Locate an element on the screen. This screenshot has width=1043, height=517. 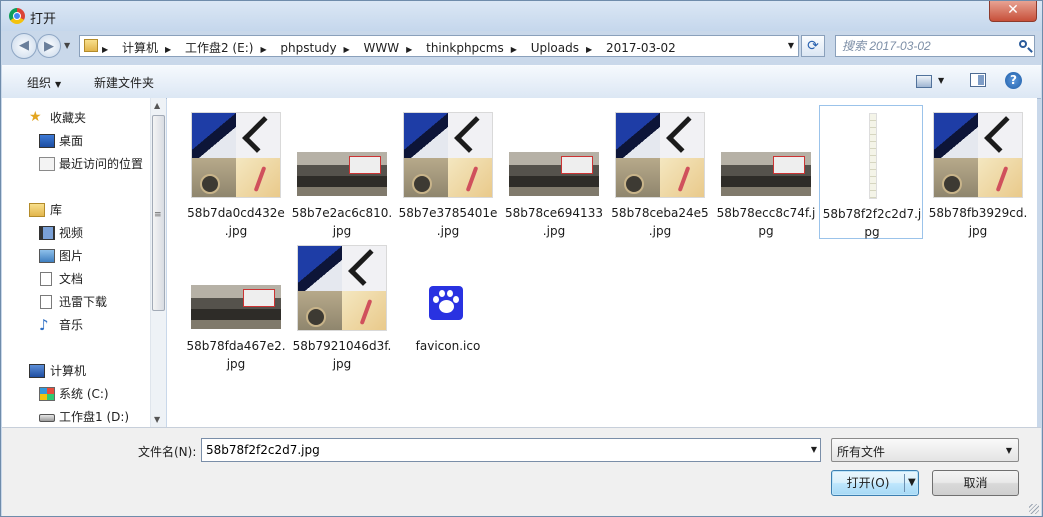
refresh-icon: ⟳ is located at coordinates (813, 46).